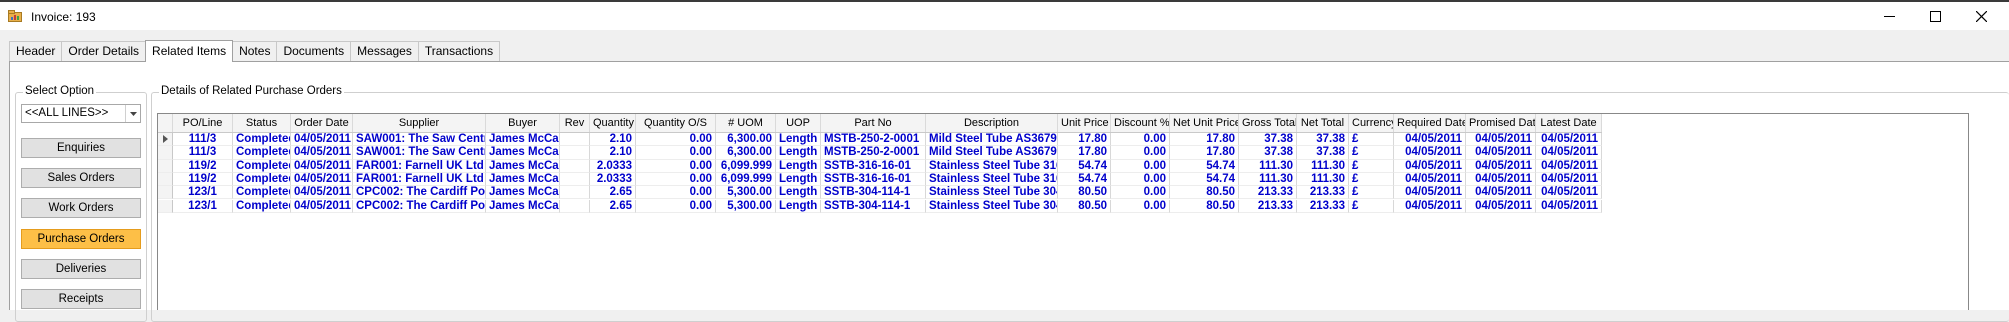 The image size is (2009, 322). I want to click on col-description-header: Description, so click(992, 123).